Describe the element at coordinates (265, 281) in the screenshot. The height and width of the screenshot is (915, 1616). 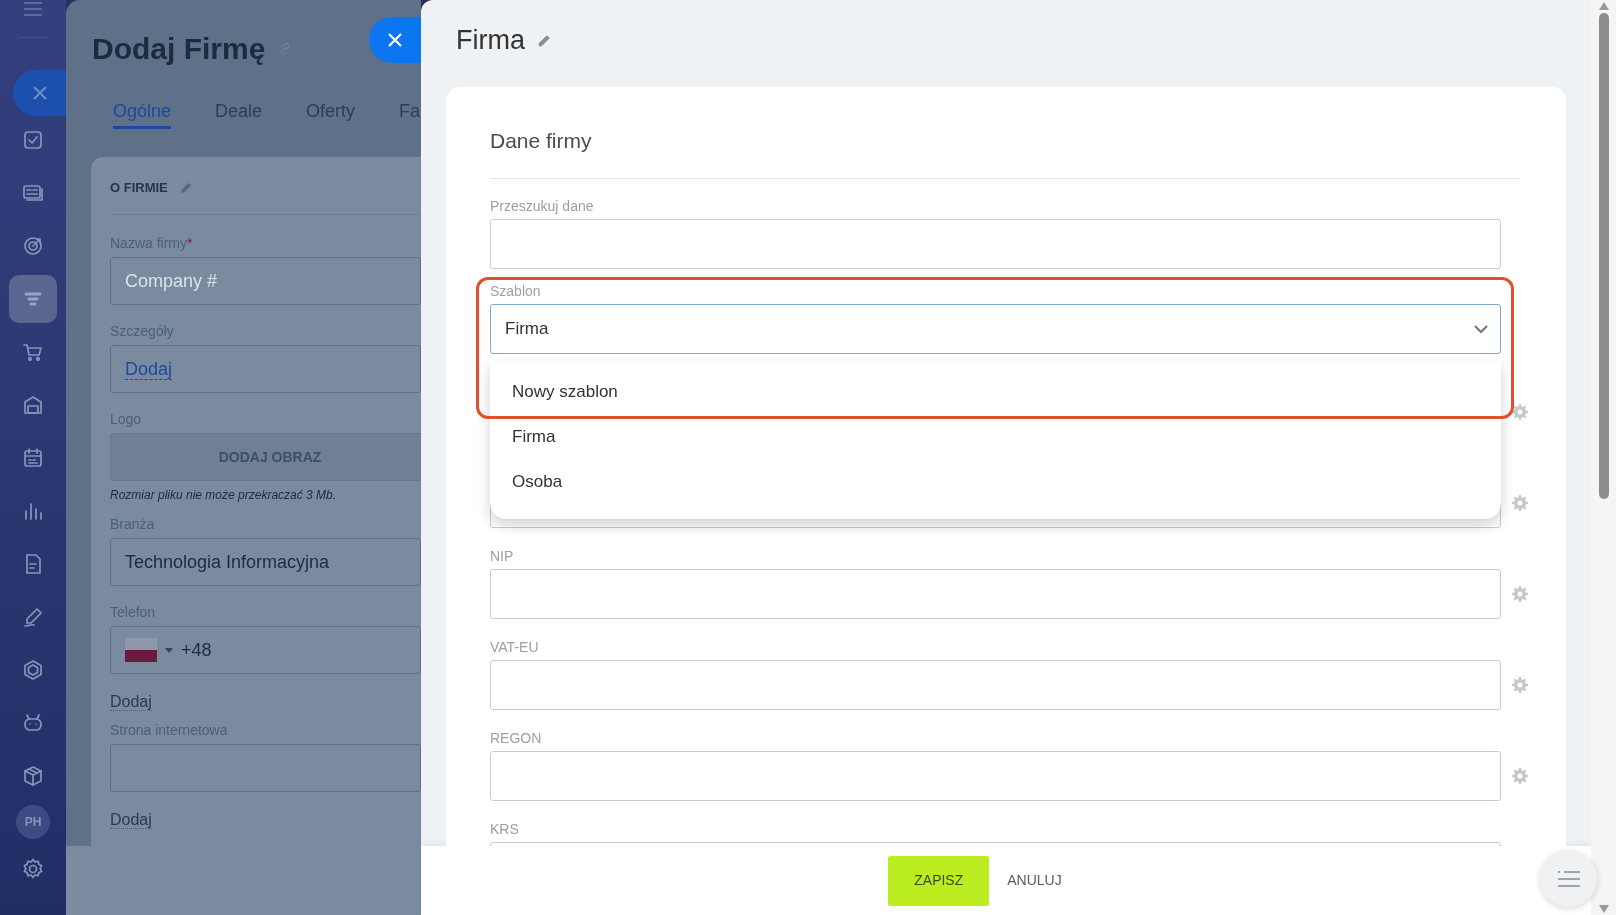
I see `input-field: Company #` at that location.